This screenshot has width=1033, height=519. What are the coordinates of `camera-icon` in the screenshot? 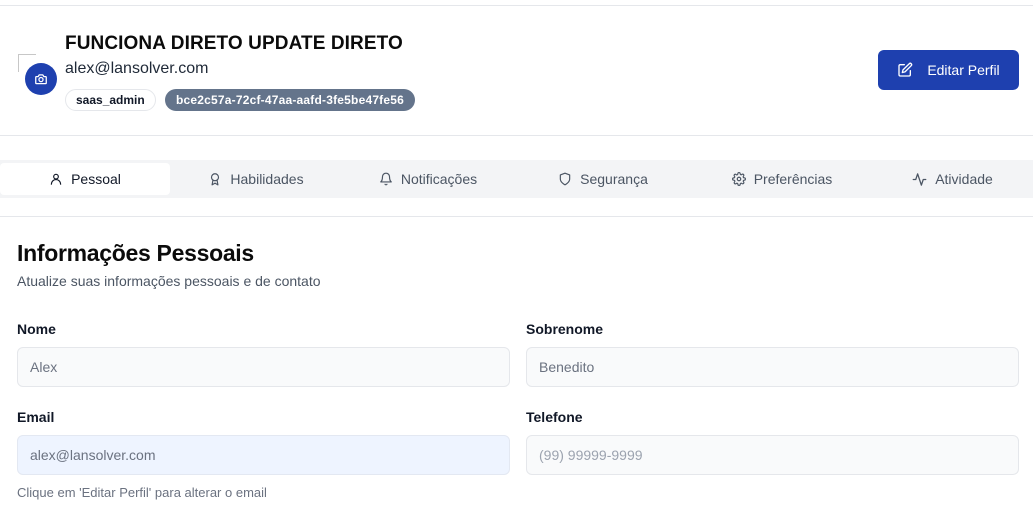 It's located at (41, 79).